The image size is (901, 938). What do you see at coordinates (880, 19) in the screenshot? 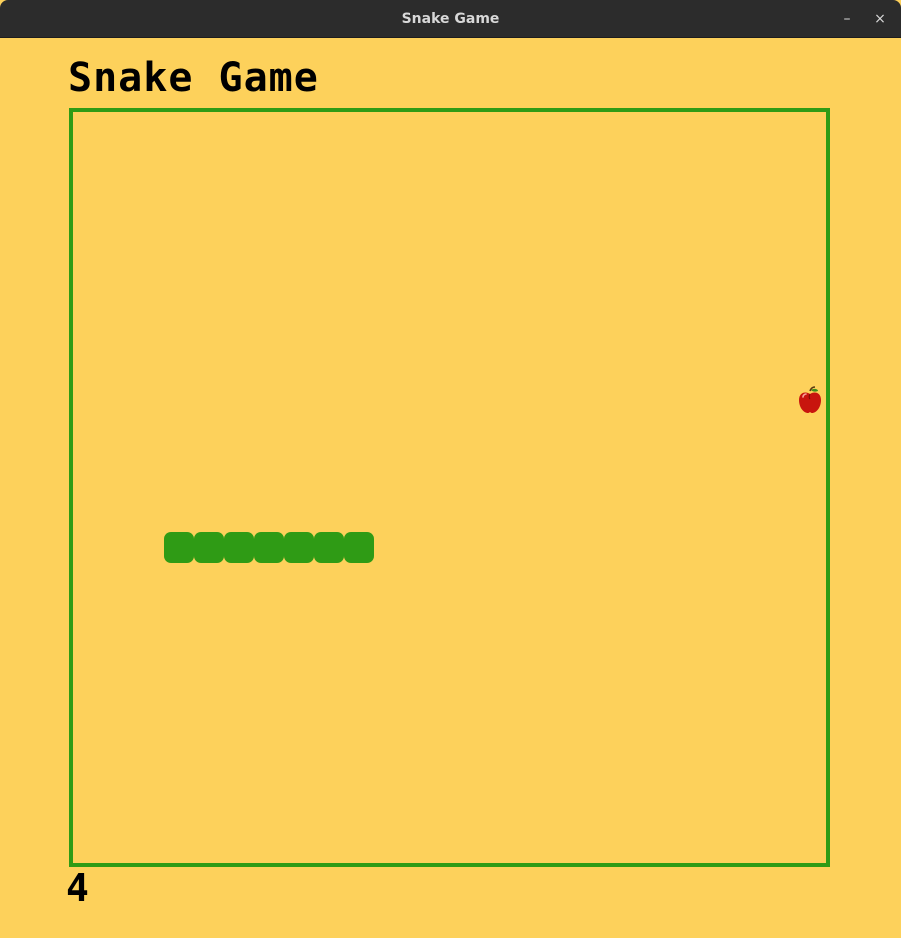
I see `close-button: ×` at bounding box center [880, 19].